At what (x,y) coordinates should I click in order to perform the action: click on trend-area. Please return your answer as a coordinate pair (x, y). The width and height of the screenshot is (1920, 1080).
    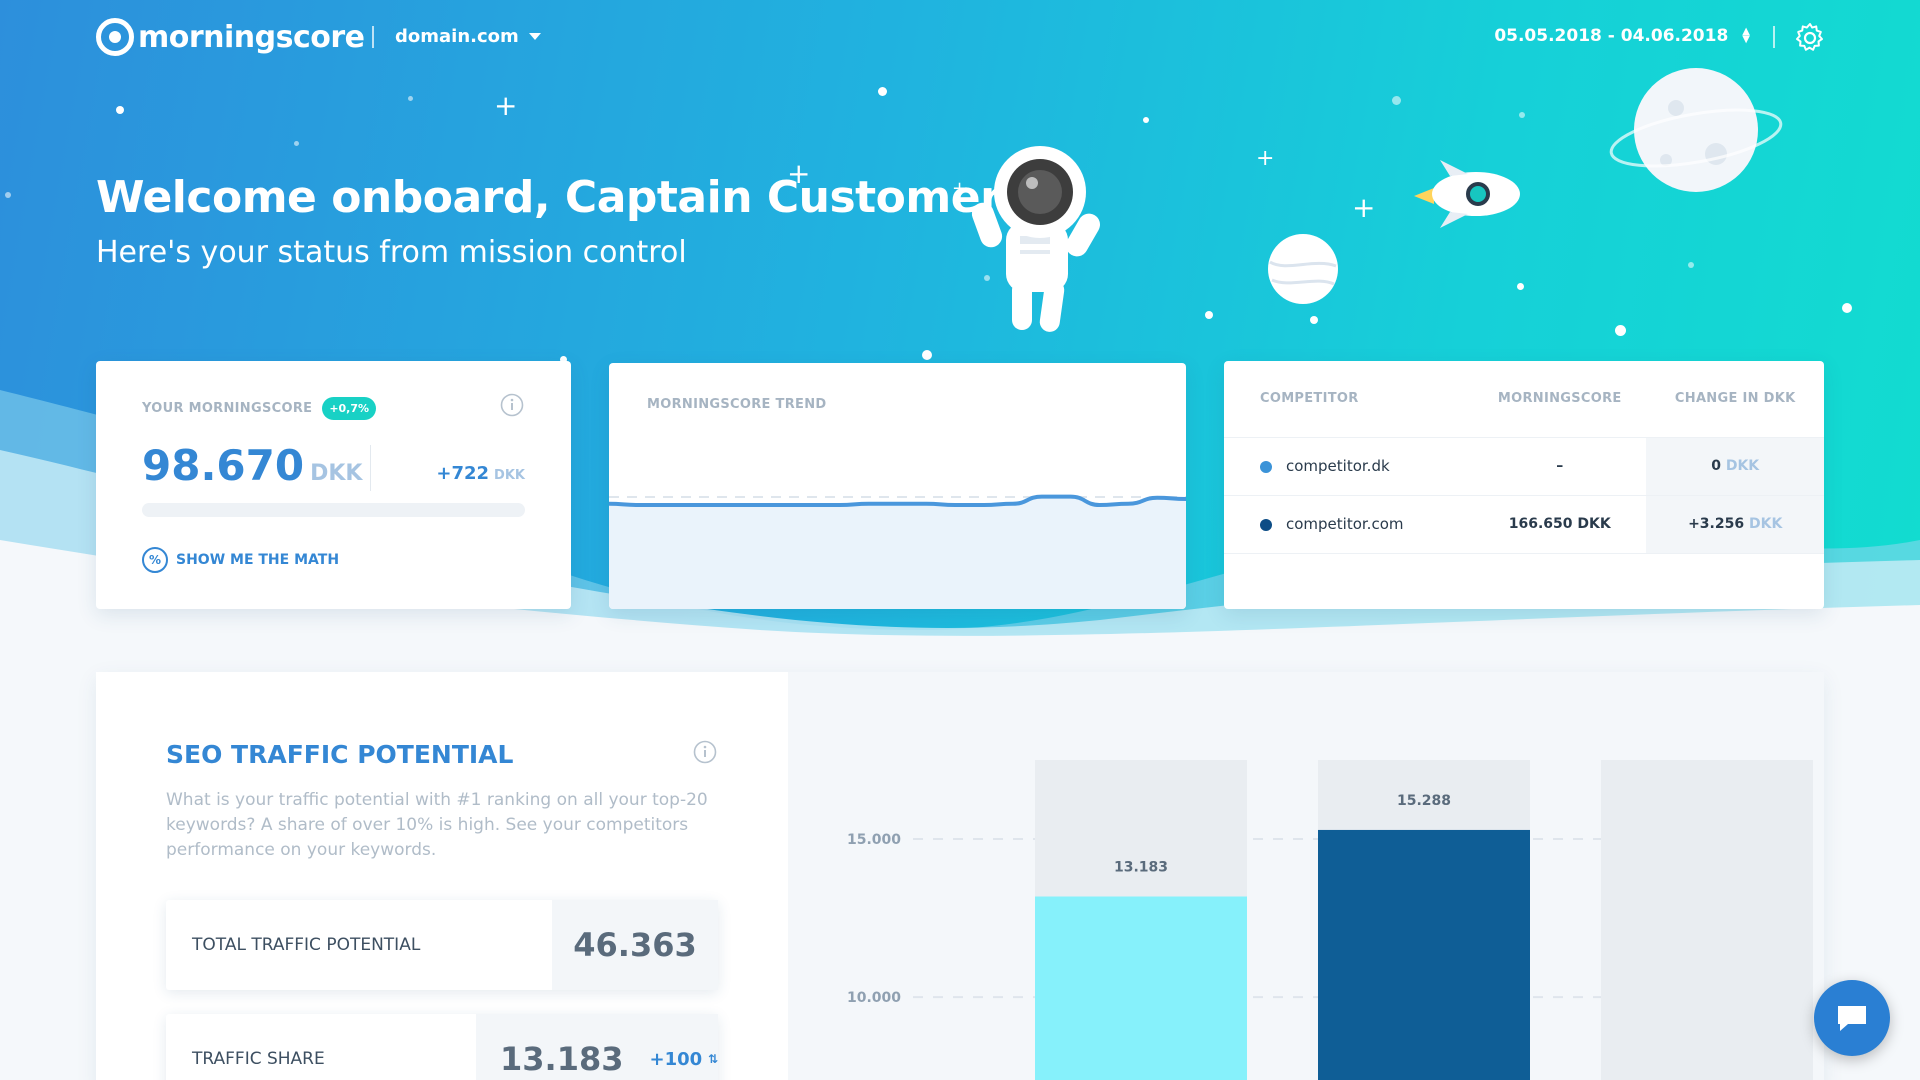
    Looking at the image, I should click on (897, 552).